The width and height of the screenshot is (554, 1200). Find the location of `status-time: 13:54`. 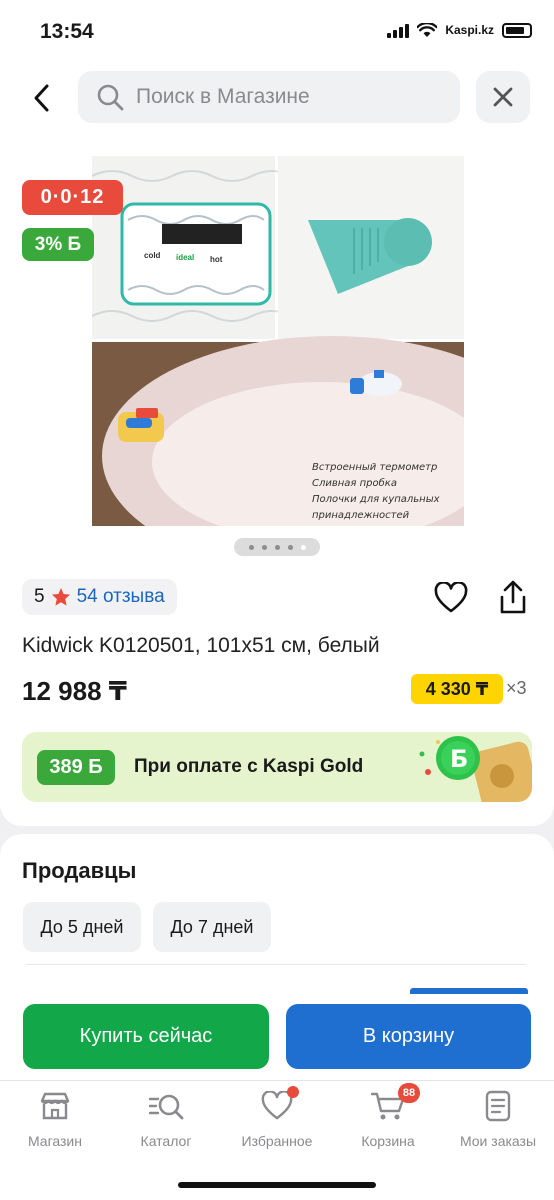

status-time: 13:54 is located at coordinates (67, 31).